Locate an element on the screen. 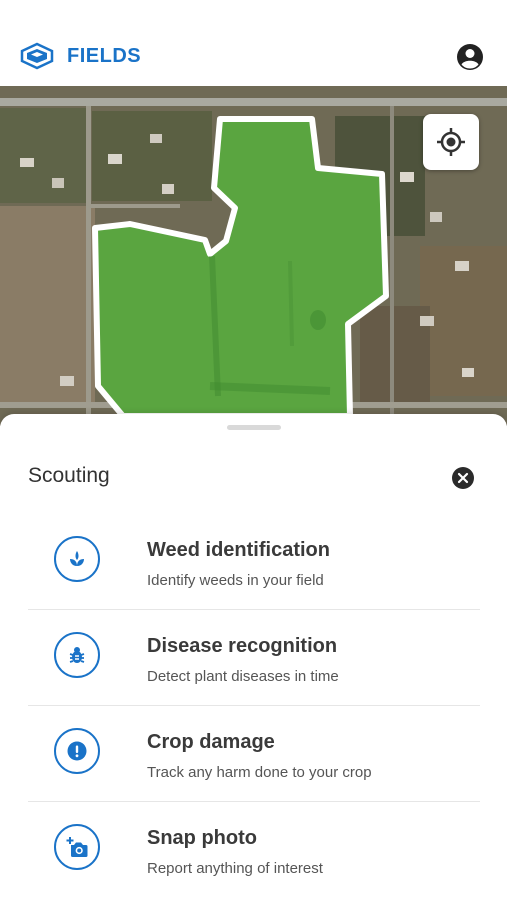 The height and width of the screenshot is (900, 507). option-subtitle: Track any harm done to your crop is located at coordinates (259, 772).